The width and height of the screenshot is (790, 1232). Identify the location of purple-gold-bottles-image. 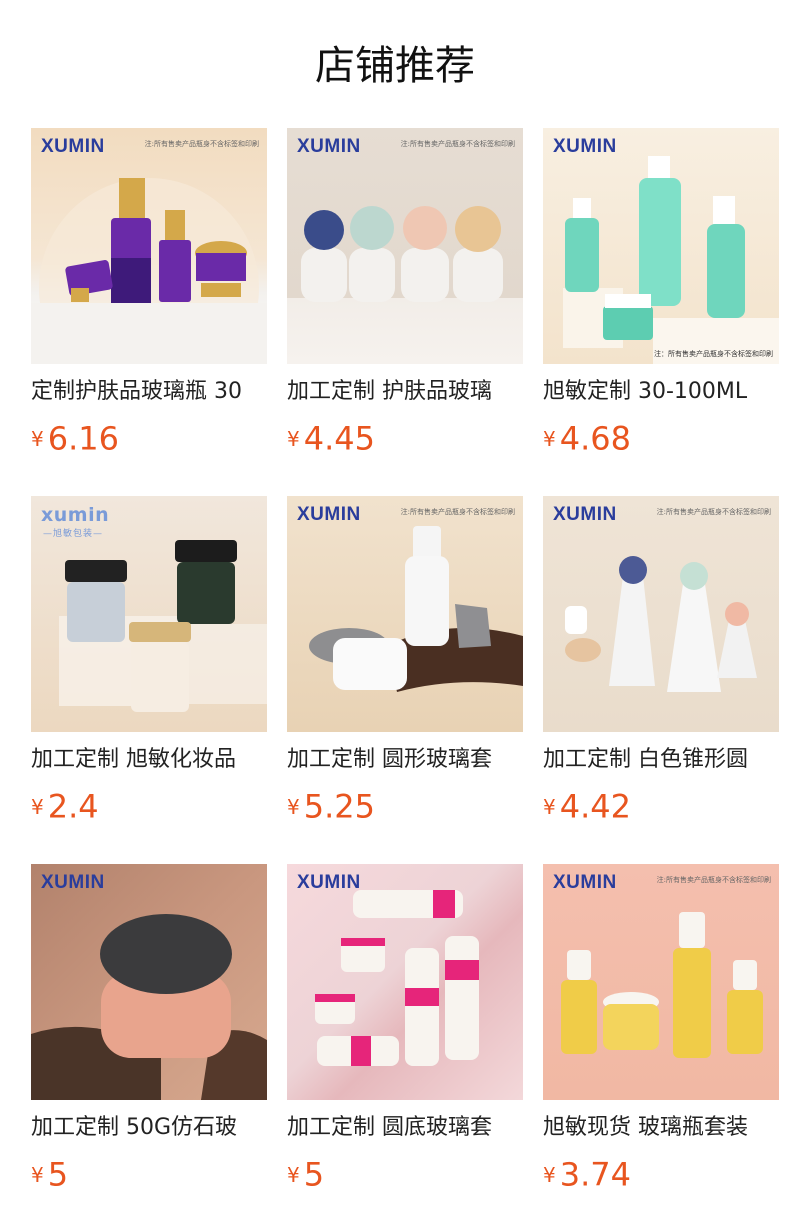
(149, 271).